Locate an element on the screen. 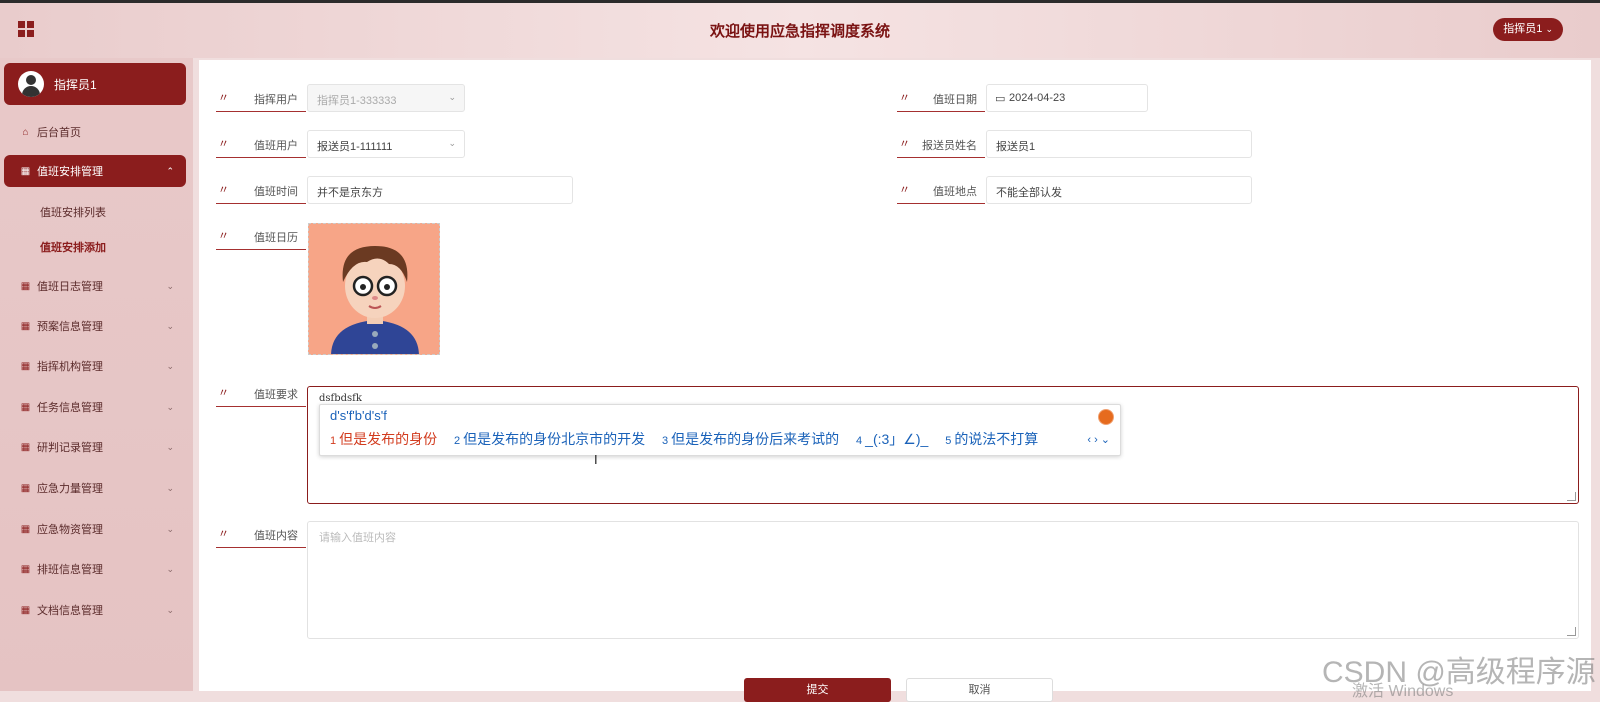  sidebar-item-task-info: ▦ 任务信息管理 ⌄ is located at coordinates (95, 407).